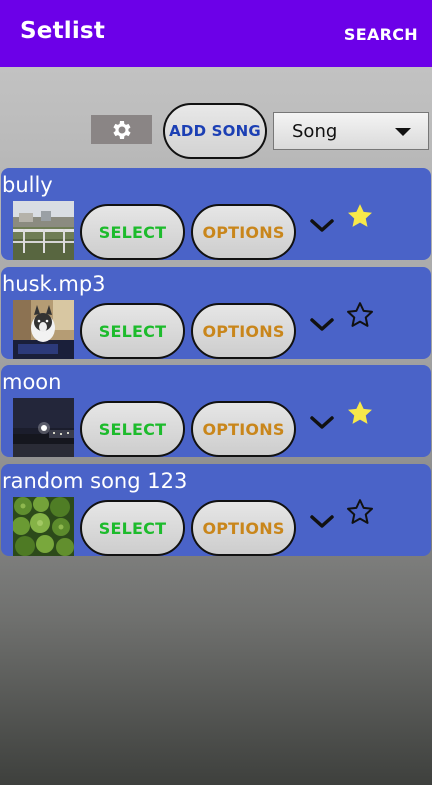 This screenshot has width=432, height=785. Describe the element at coordinates (63, 31) in the screenshot. I see `app-title: Setlist` at that location.